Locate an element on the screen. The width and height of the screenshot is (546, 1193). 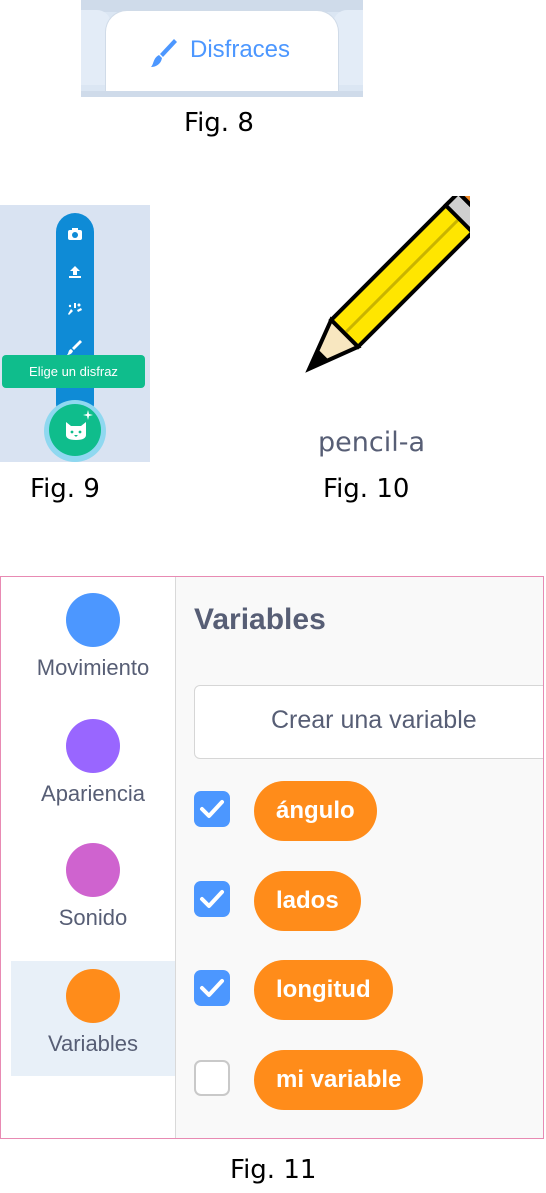
palette-title: Variables is located at coordinates (260, 619).